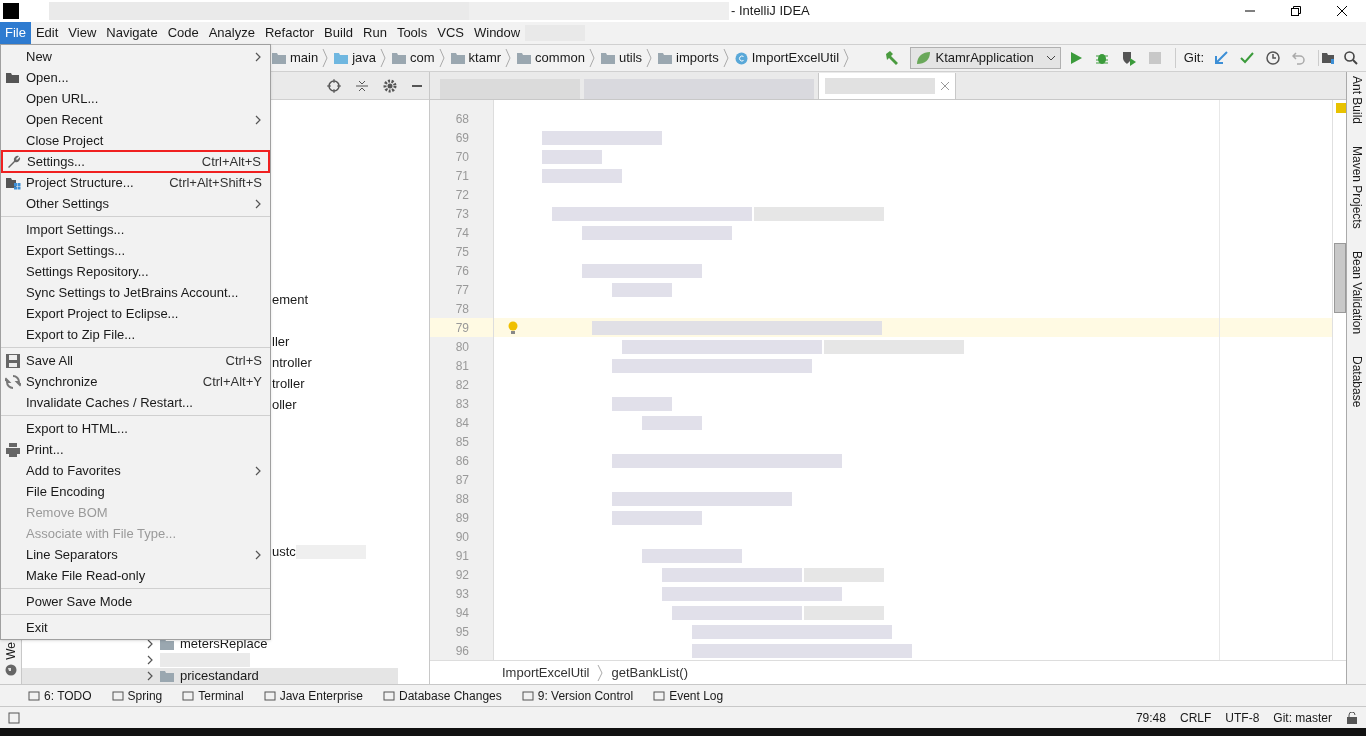 The height and width of the screenshot is (736, 1366). I want to click on tool-window-tab: Java Enterprise, so click(313, 695).